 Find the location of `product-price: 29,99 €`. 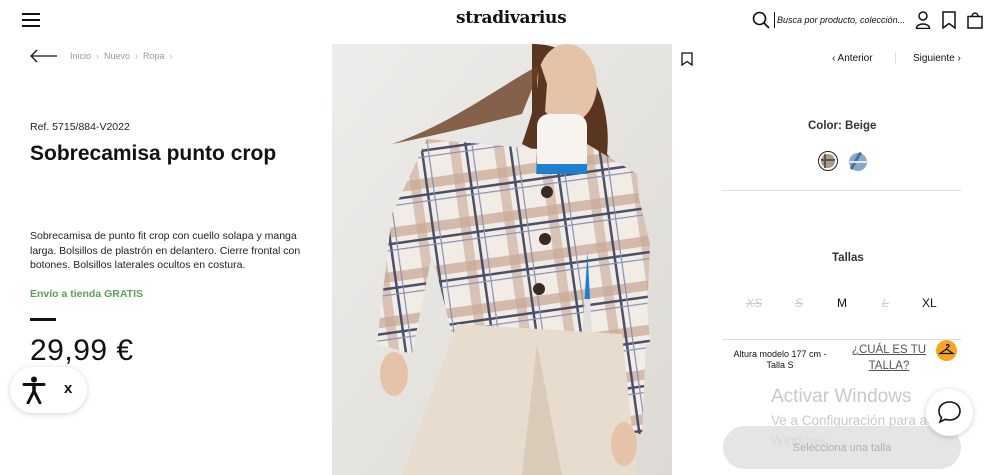

product-price: 29,99 € is located at coordinates (82, 350).